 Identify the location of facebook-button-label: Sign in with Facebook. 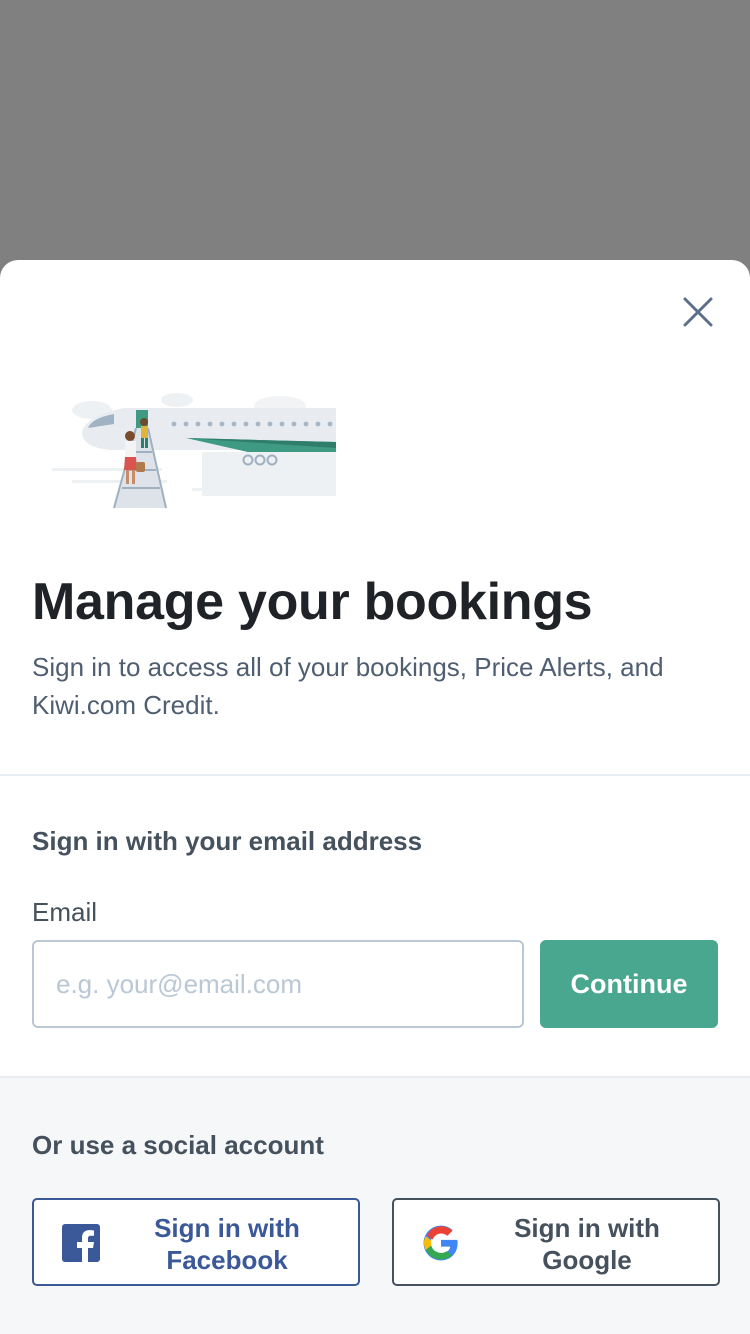
(227, 1244).